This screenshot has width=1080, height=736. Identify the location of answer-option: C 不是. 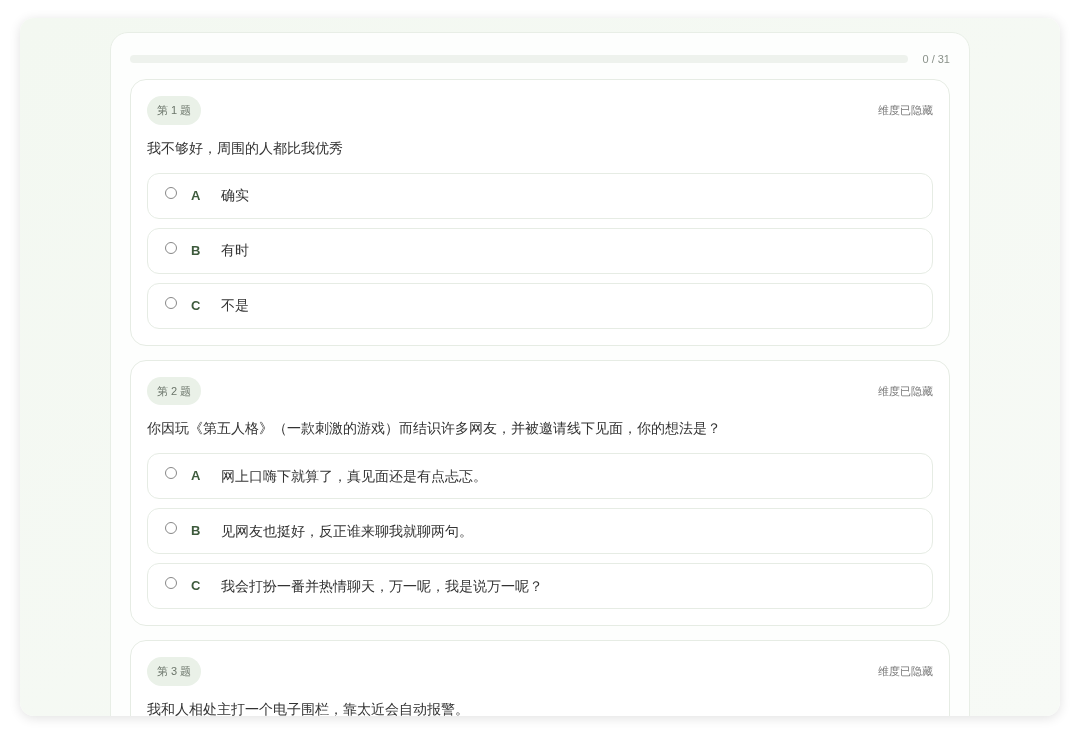
(540, 305).